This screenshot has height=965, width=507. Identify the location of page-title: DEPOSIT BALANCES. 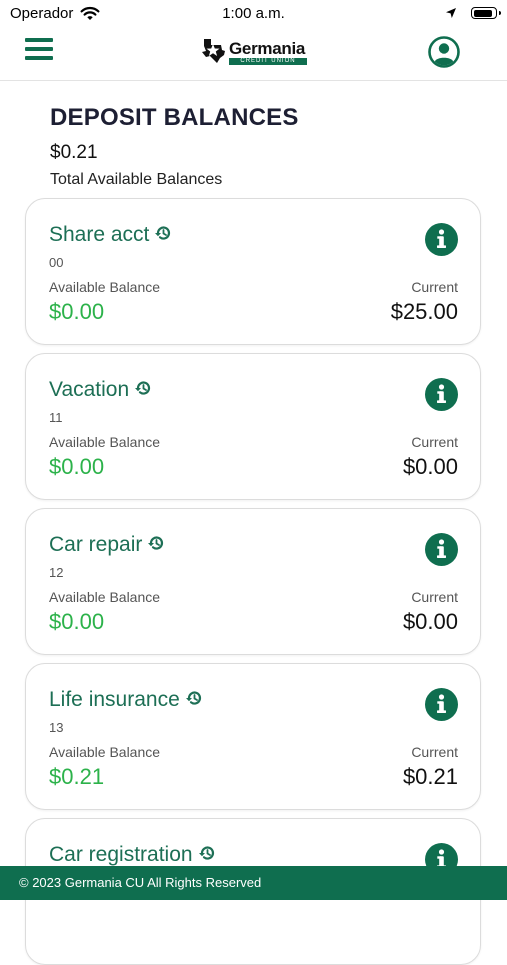
(174, 117).